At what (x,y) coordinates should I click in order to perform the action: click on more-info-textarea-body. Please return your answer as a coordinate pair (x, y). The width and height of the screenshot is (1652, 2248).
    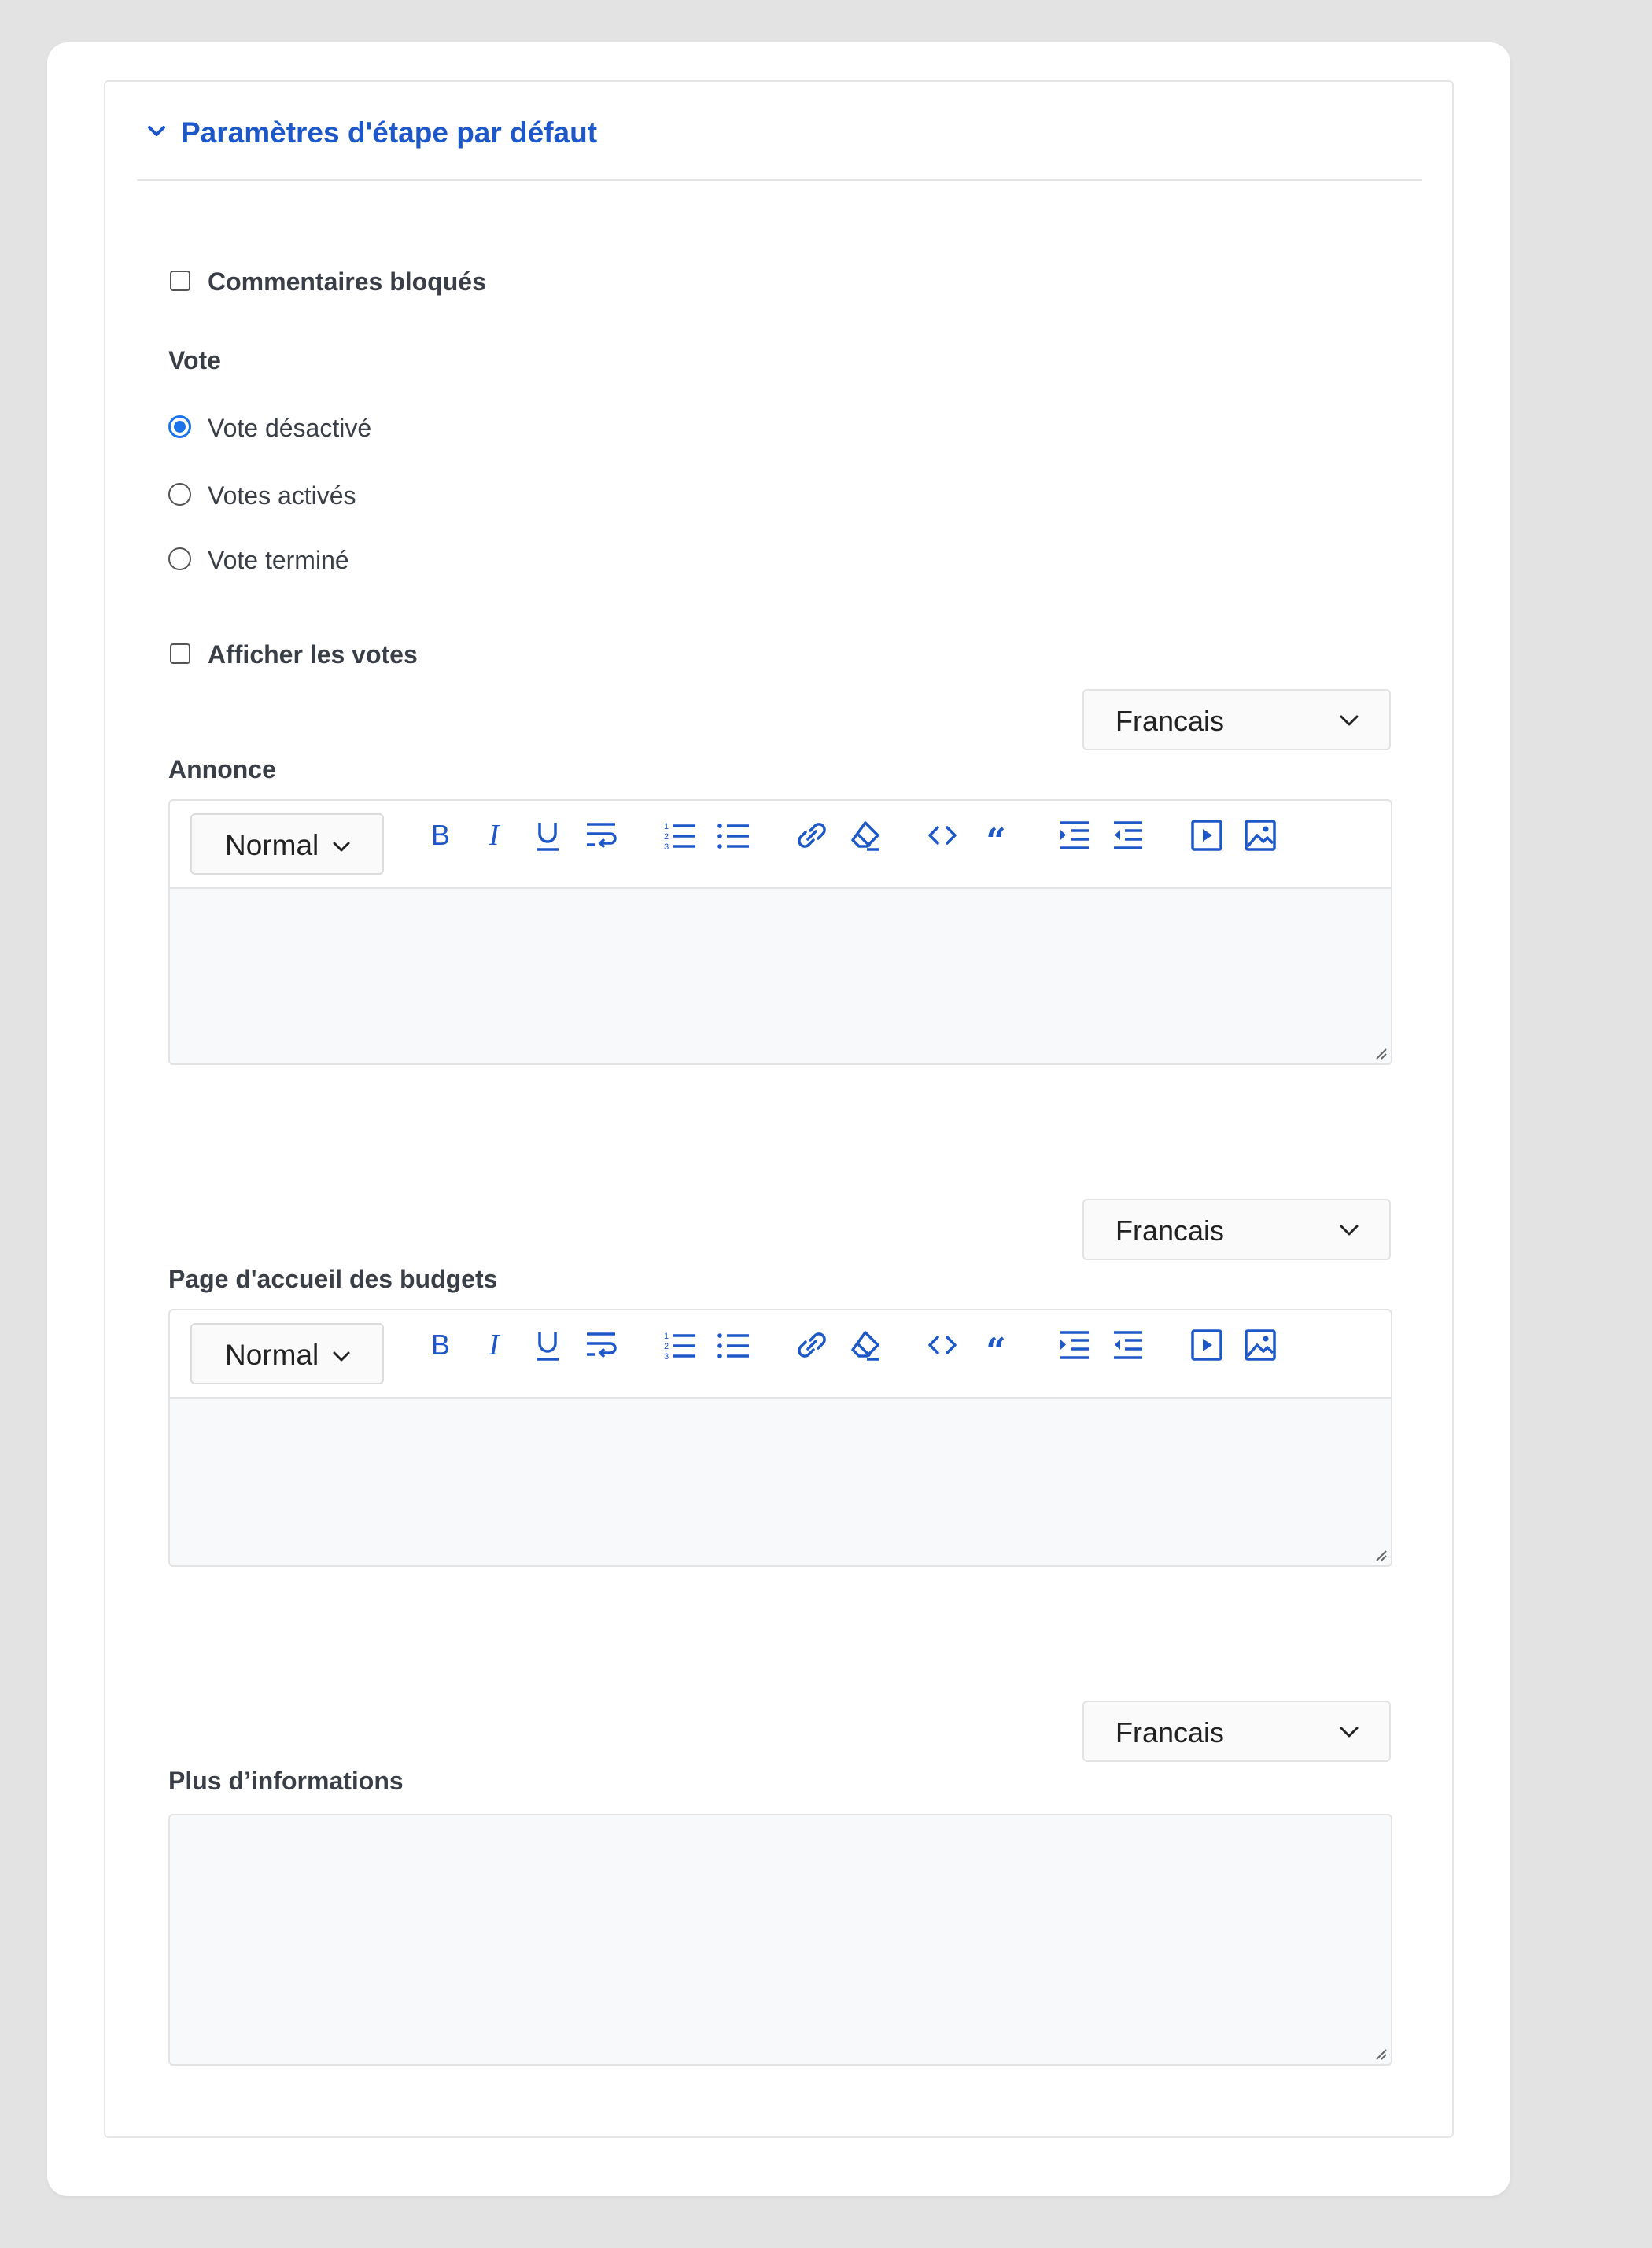
    Looking at the image, I should click on (780, 1939).